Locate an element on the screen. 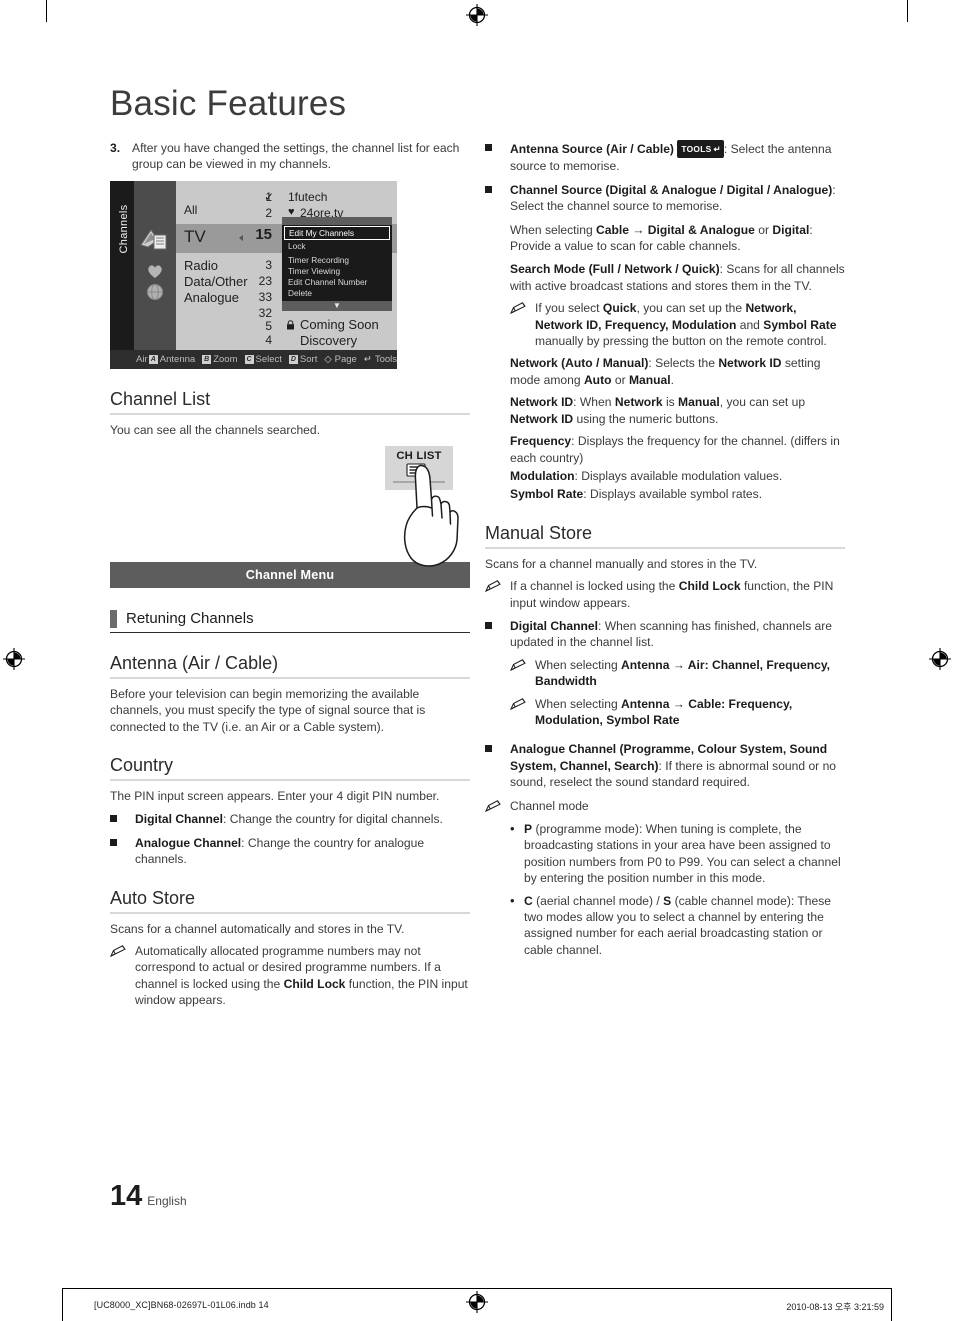  tv-hint-label: Select is located at coordinates (268, 359).